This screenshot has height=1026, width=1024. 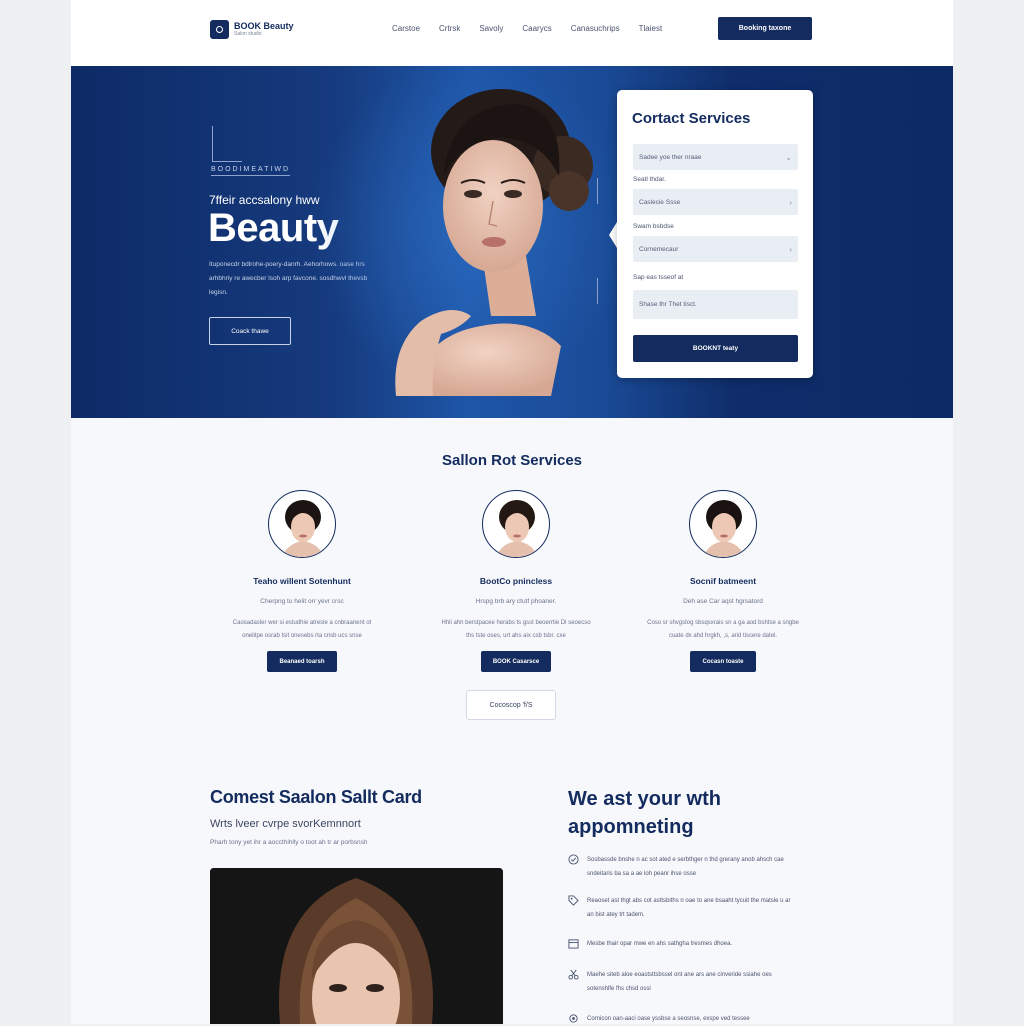 What do you see at coordinates (788, 157) in the screenshot?
I see `chevron-down-icon: ⌄` at bounding box center [788, 157].